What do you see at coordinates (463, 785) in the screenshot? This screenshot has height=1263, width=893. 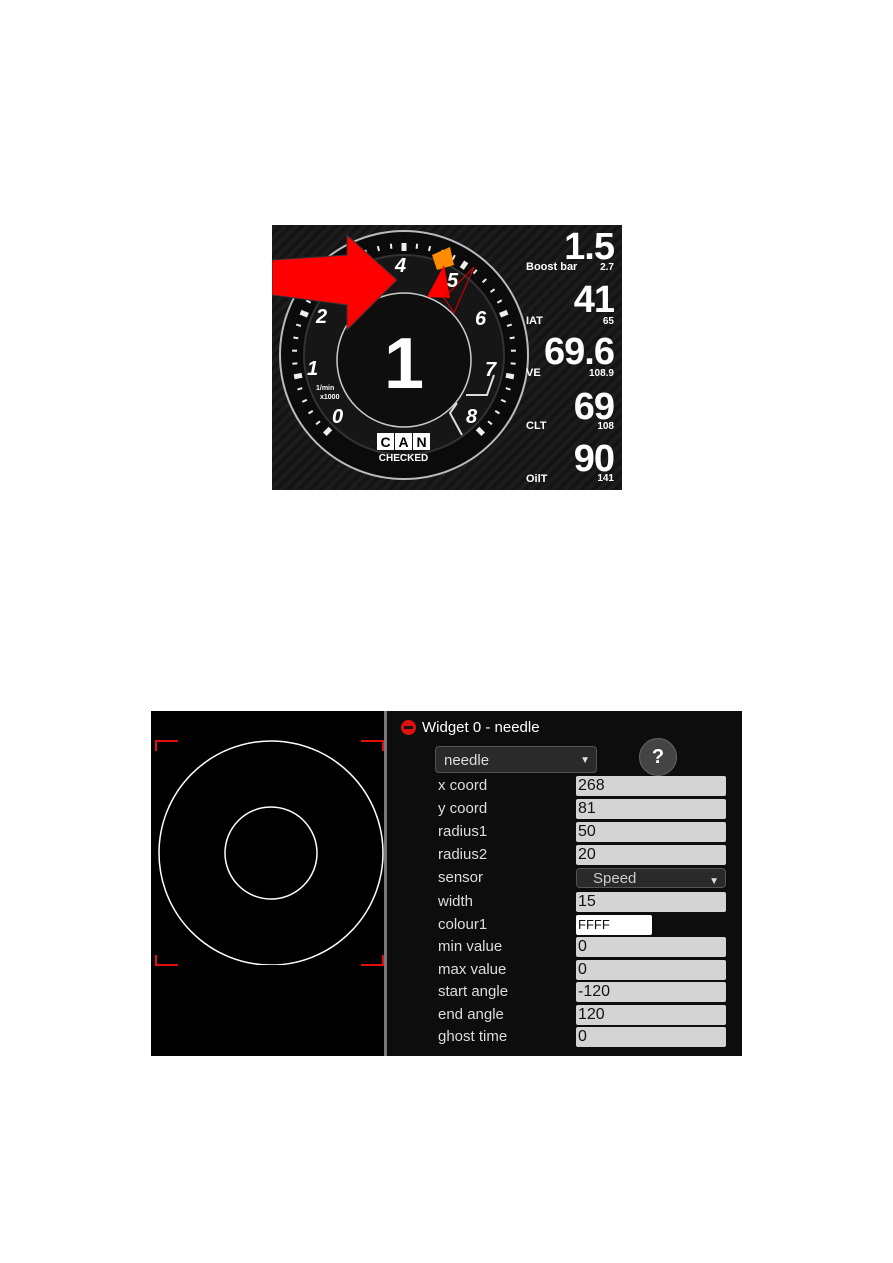 I see `x-coord-label: x coord` at bounding box center [463, 785].